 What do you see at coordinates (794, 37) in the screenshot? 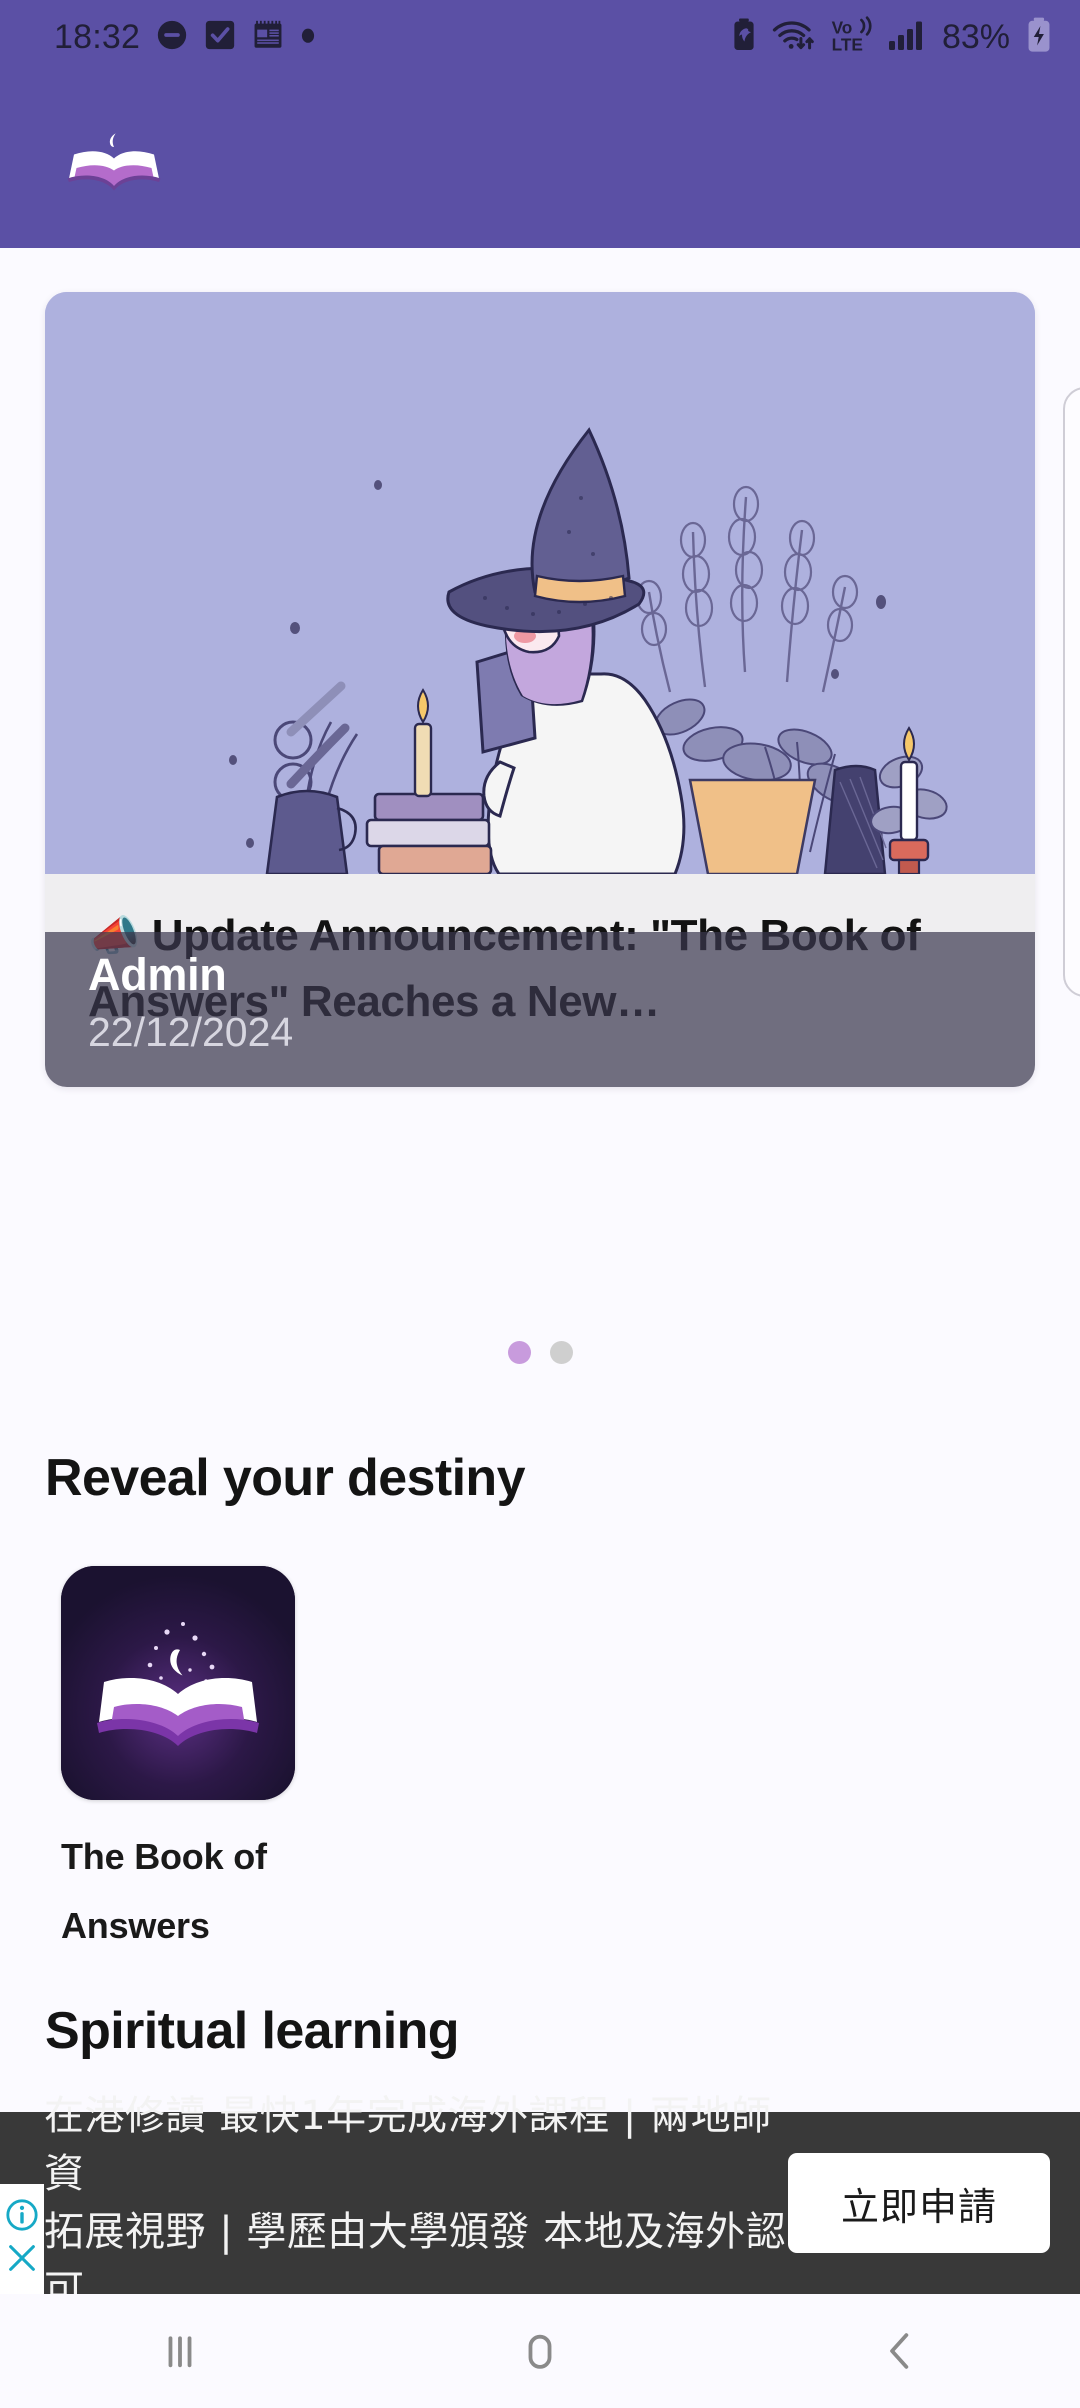
I see `wifi-icon` at bounding box center [794, 37].